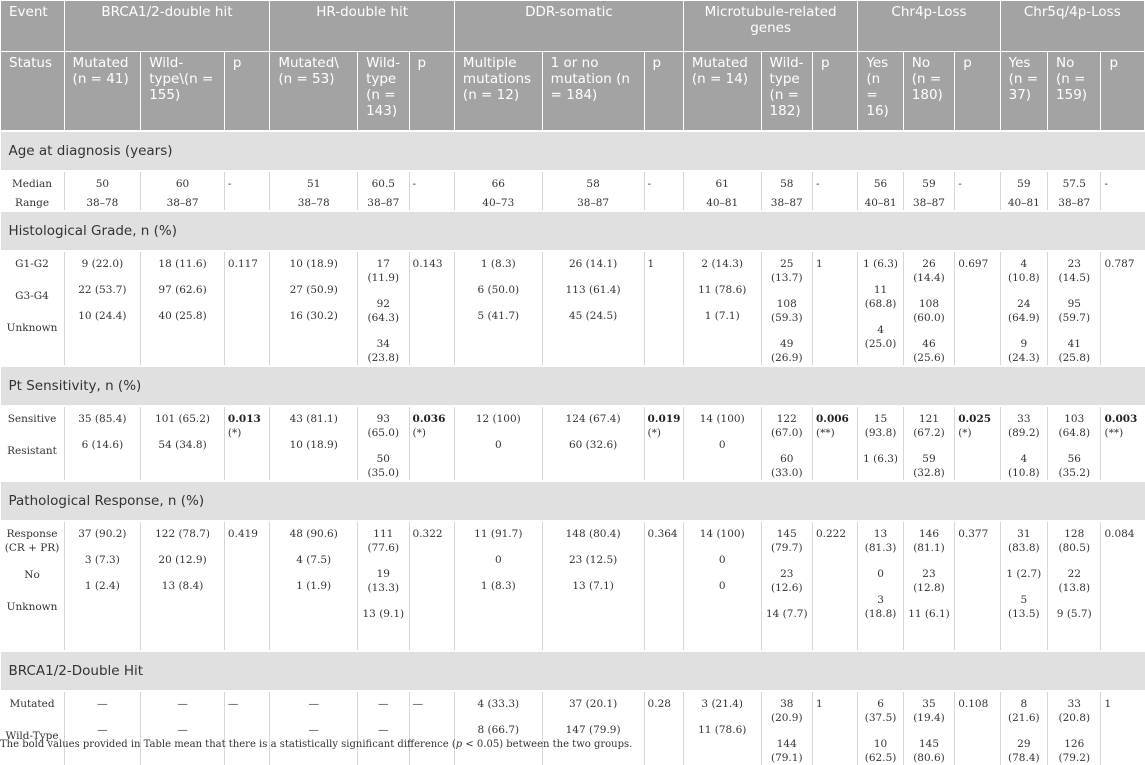 Image resolution: width=1145 pixels, height=765 pixels. I want to click on value-cell: 60 38–87, so click(182, 191).